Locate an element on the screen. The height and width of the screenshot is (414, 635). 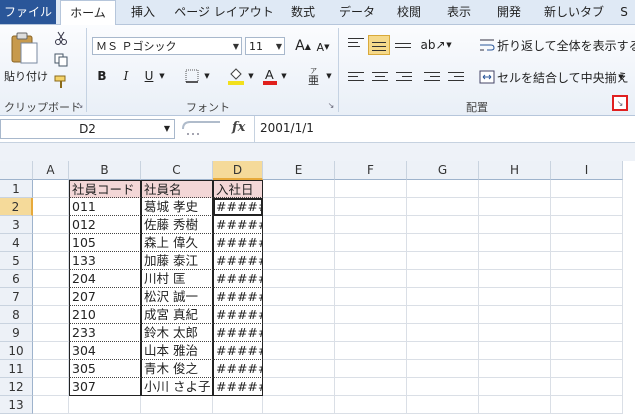
cell-i3 is located at coordinates (587, 225).